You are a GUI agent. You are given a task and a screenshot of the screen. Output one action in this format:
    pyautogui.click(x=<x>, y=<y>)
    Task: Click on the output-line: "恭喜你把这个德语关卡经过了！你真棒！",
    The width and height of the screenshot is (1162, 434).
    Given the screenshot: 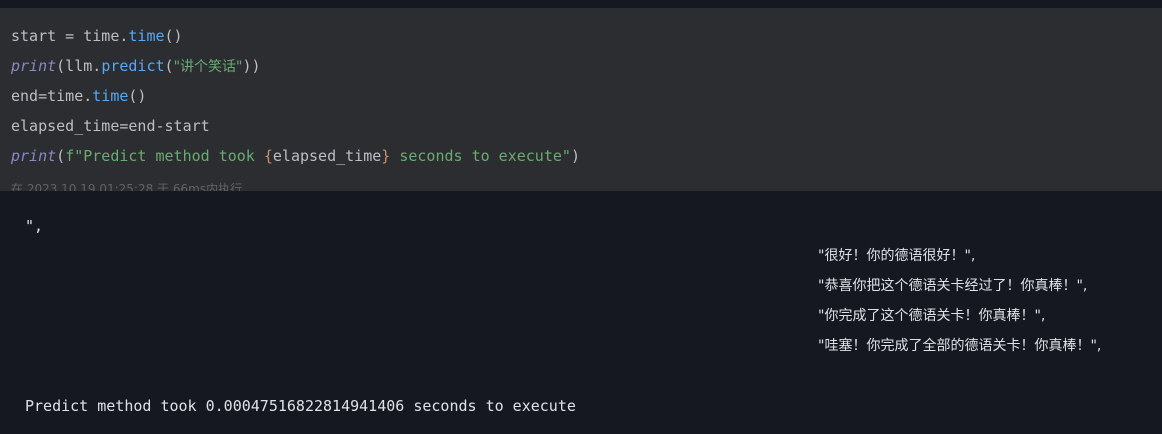 What is the action you would take?
    pyautogui.click(x=953, y=286)
    